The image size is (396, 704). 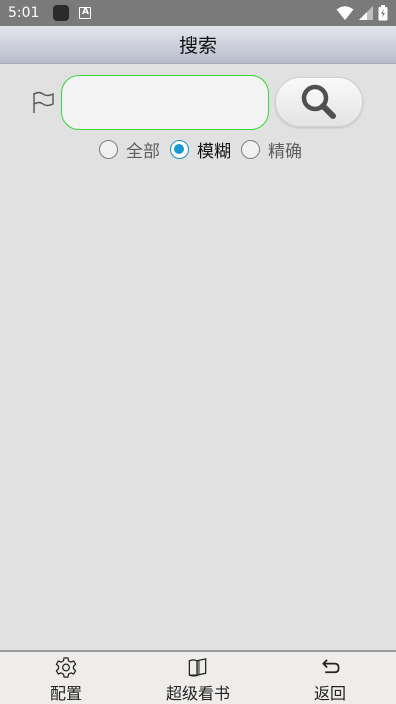 I want to click on nav-super-reader: 超级看书, so click(x=198, y=678).